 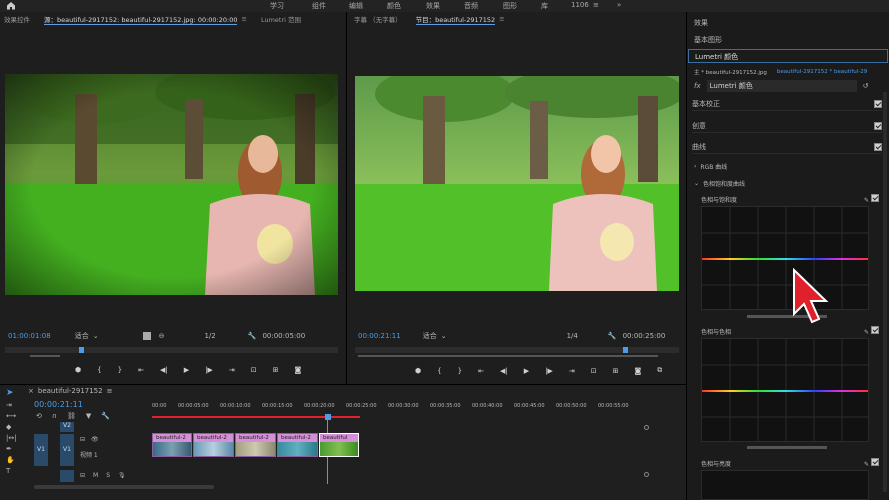 What do you see at coordinates (95, 475) in the screenshot?
I see `track-mute-button: M` at bounding box center [95, 475].